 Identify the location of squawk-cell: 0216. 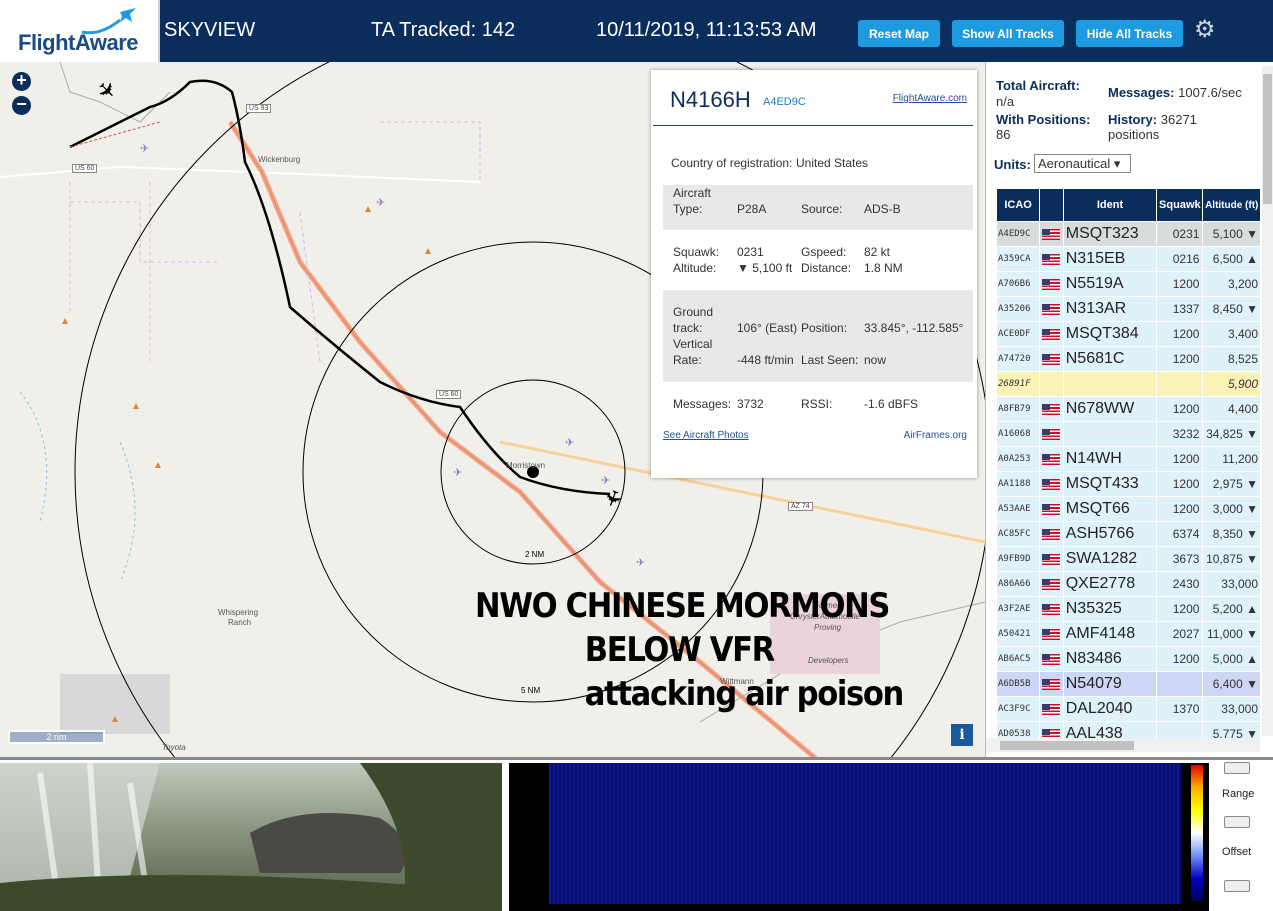
(1180, 259).